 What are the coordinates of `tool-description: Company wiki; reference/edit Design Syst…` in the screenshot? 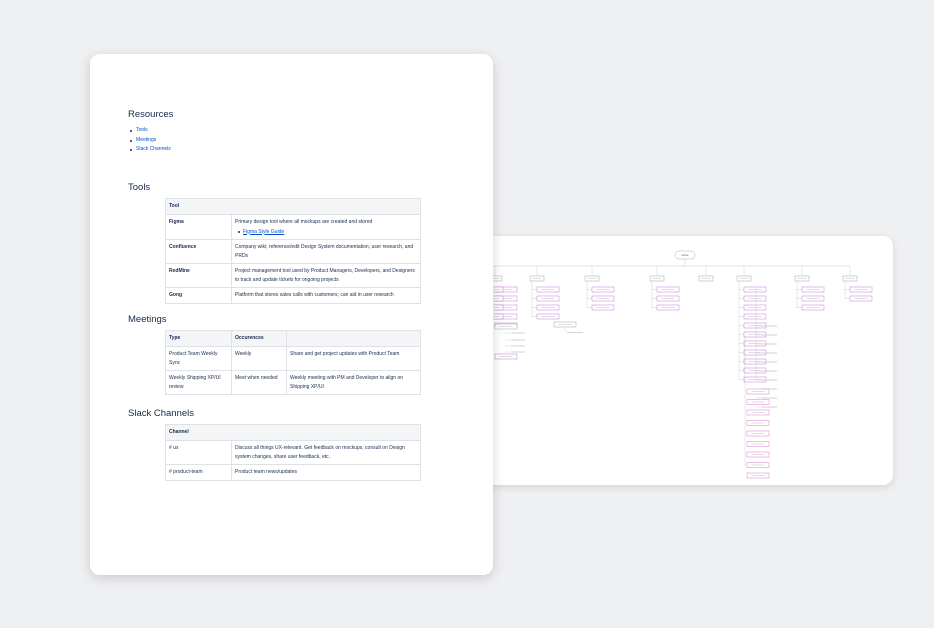 It's located at (326, 251).